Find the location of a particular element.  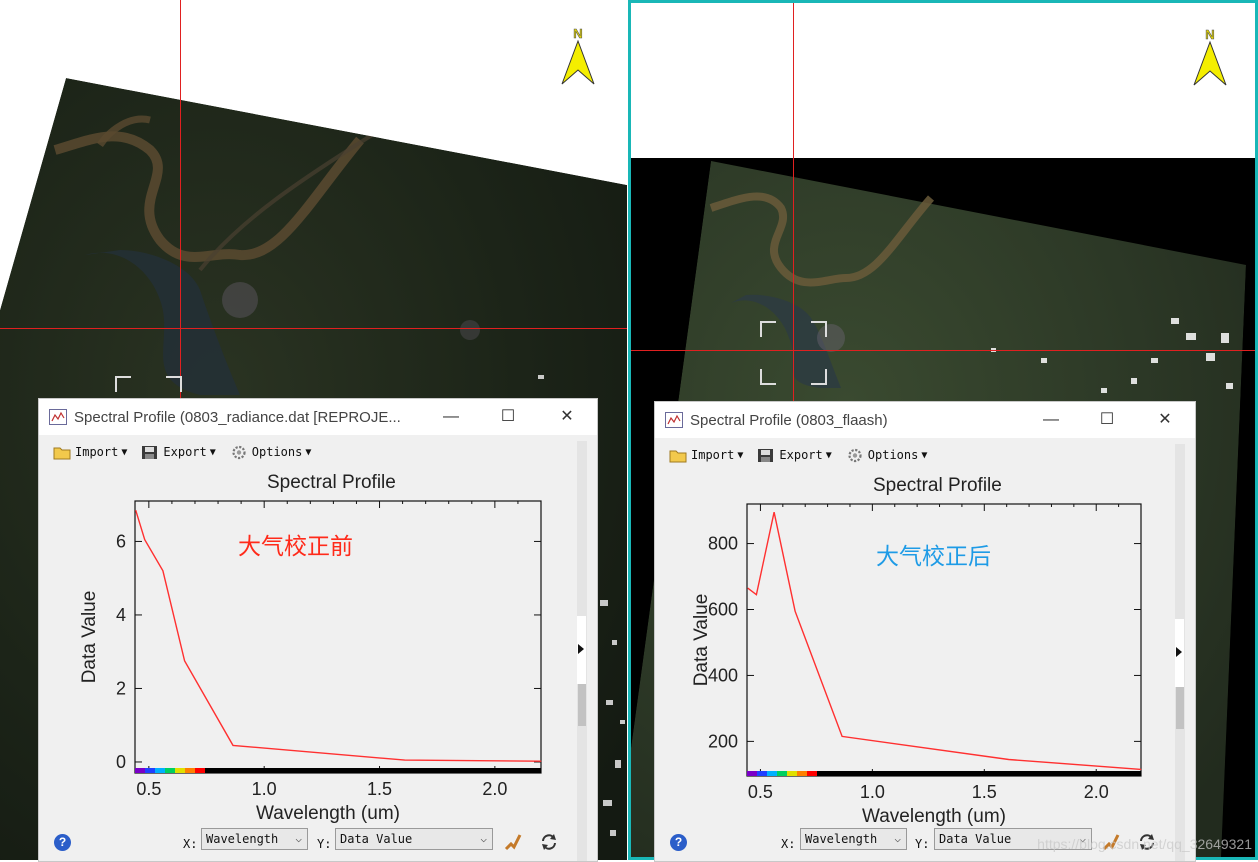

y-tick-label: 200 is located at coordinates (723, 741).